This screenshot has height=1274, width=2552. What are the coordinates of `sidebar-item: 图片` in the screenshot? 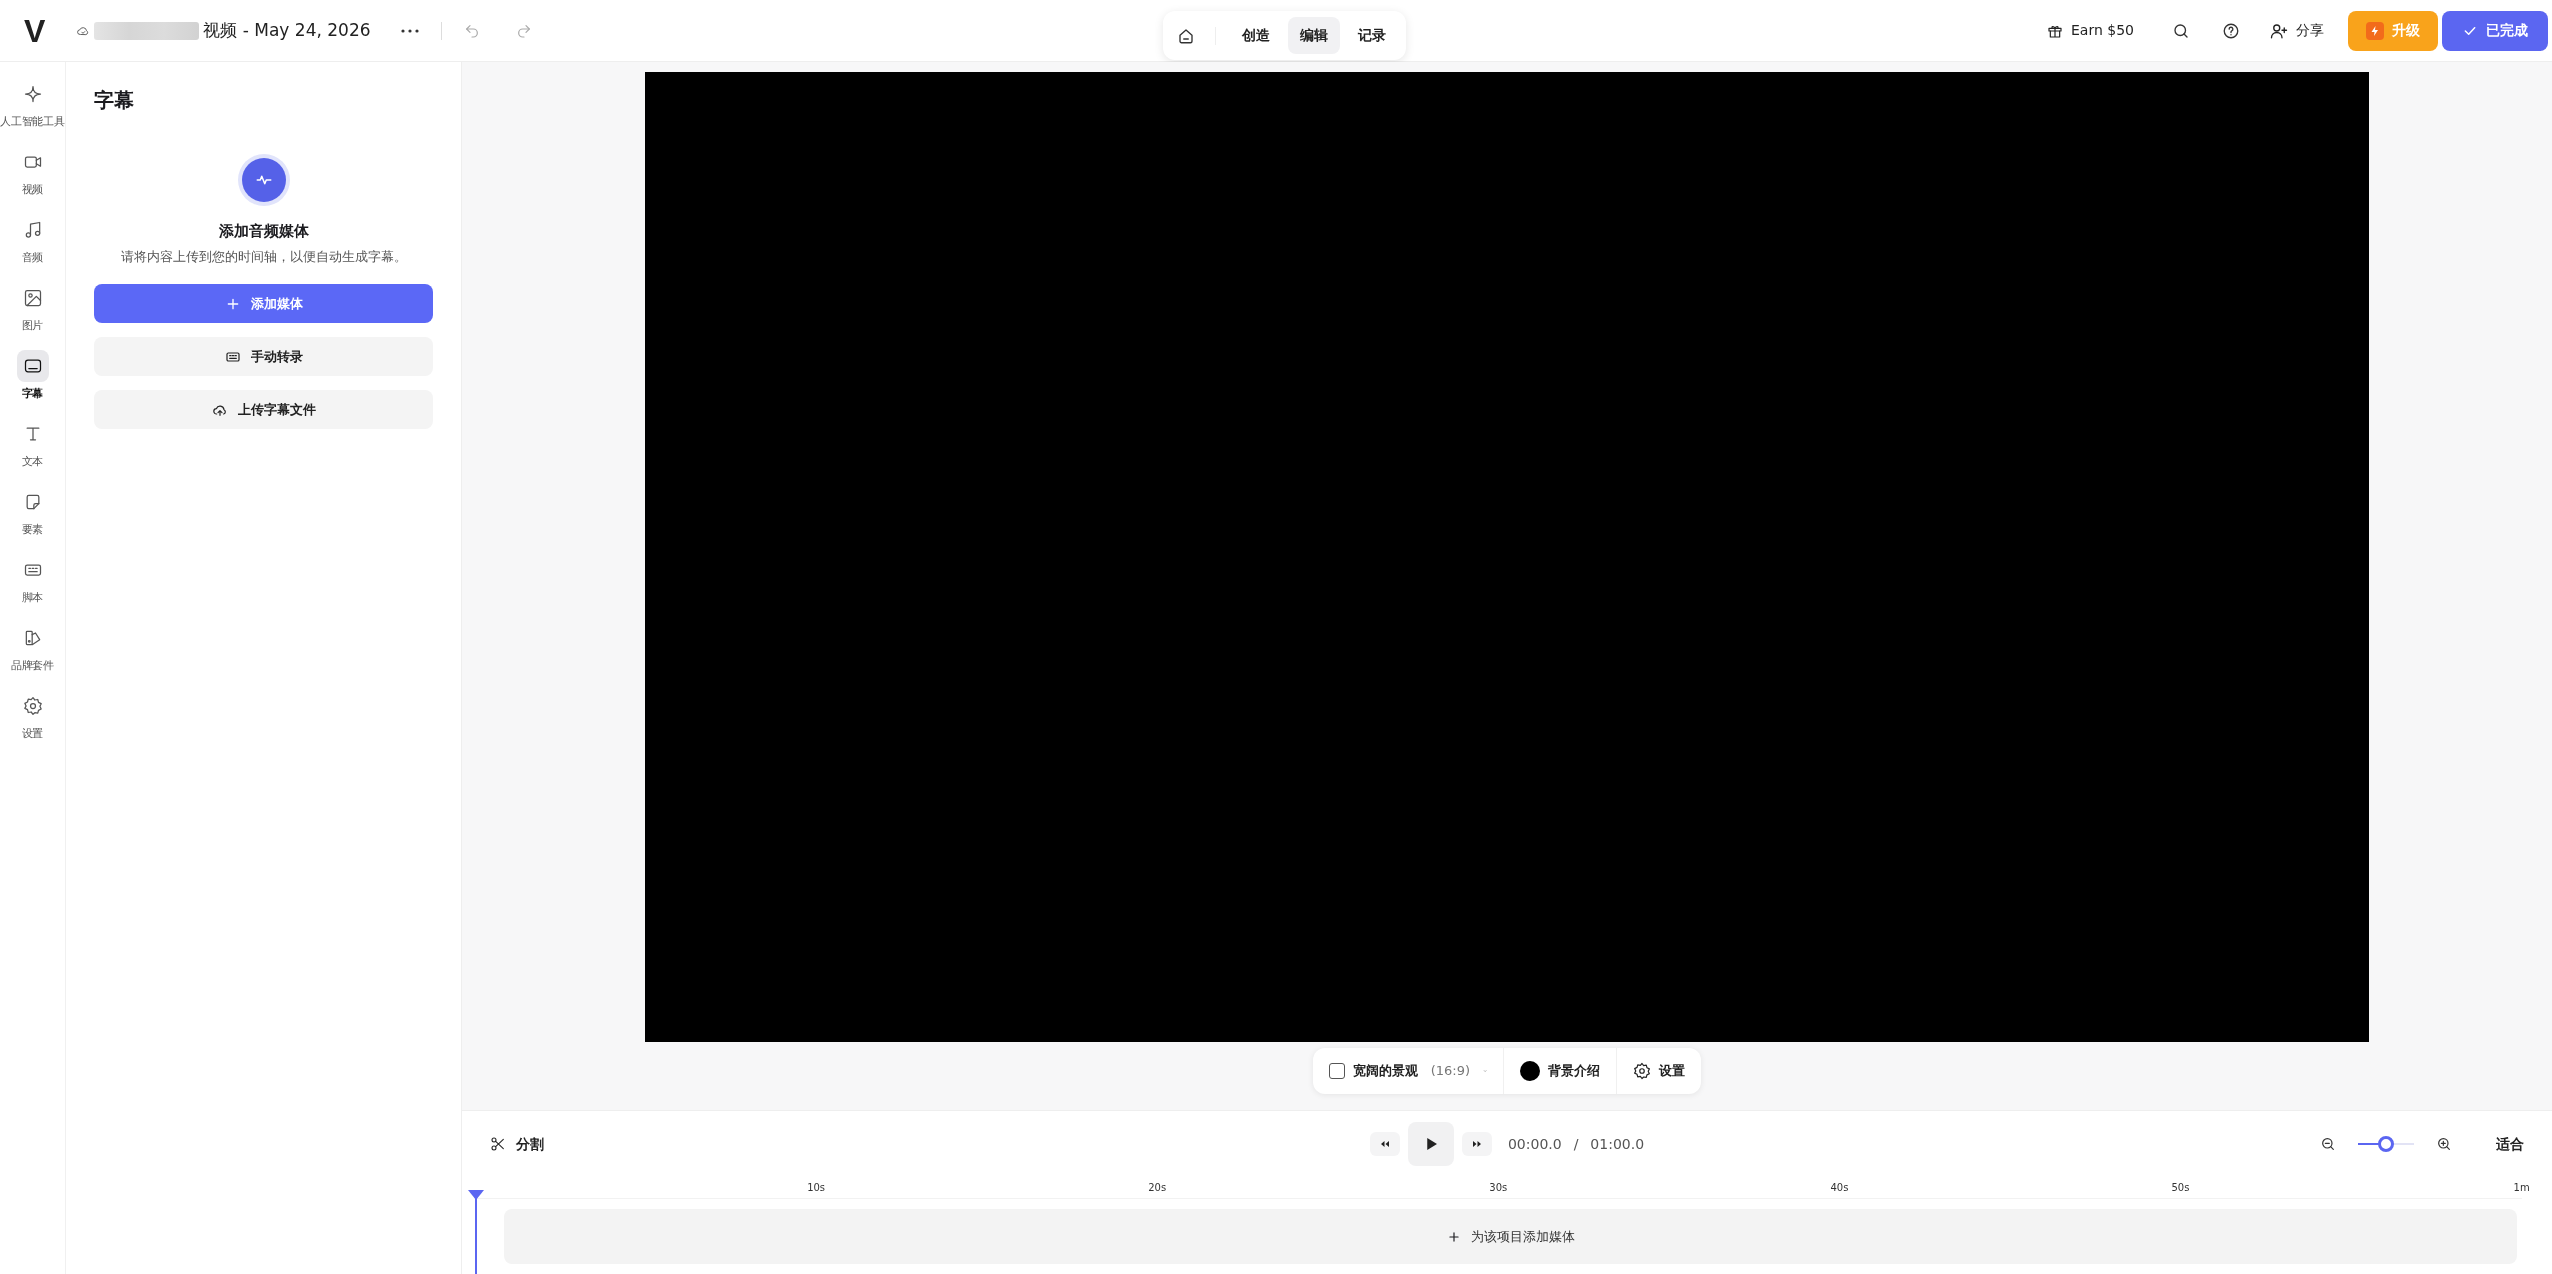 It's located at (33, 316).